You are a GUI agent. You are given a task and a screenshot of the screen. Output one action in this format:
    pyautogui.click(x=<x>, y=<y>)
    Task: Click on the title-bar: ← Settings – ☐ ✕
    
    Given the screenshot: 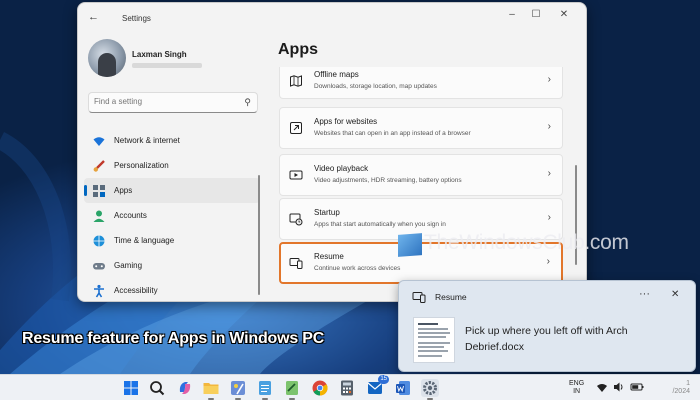 What is the action you would take?
    pyautogui.click(x=332, y=18)
    